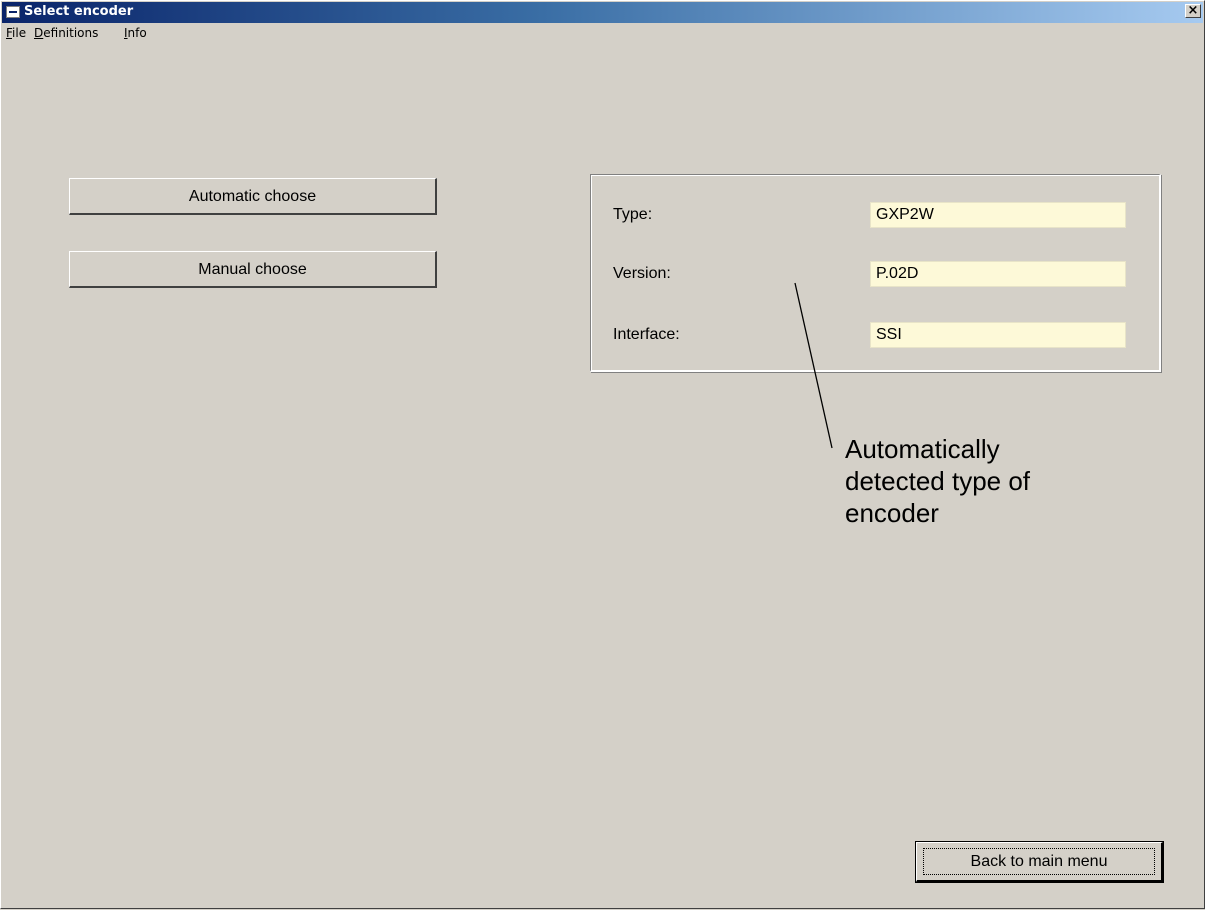 The height and width of the screenshot is (910, 1205). Describe the element at coordinates (646, 334) in the screenshot. I see `interface-label: Interface:` at that location.